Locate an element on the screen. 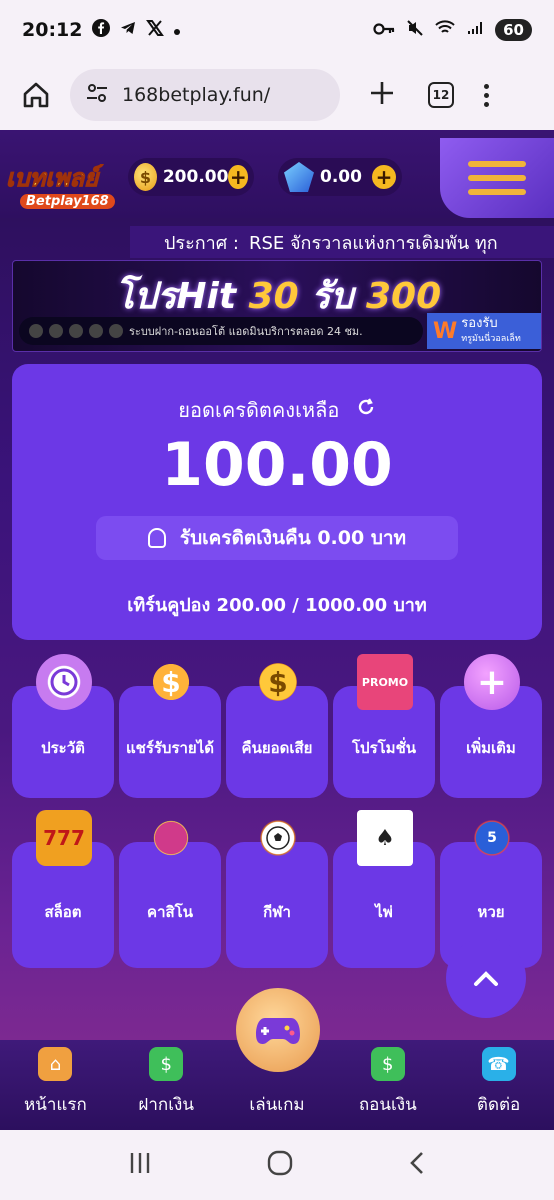 This screenshot has height=1200, width=554. nav-label: ติดต่อ is located at coordinates (498, 1105).